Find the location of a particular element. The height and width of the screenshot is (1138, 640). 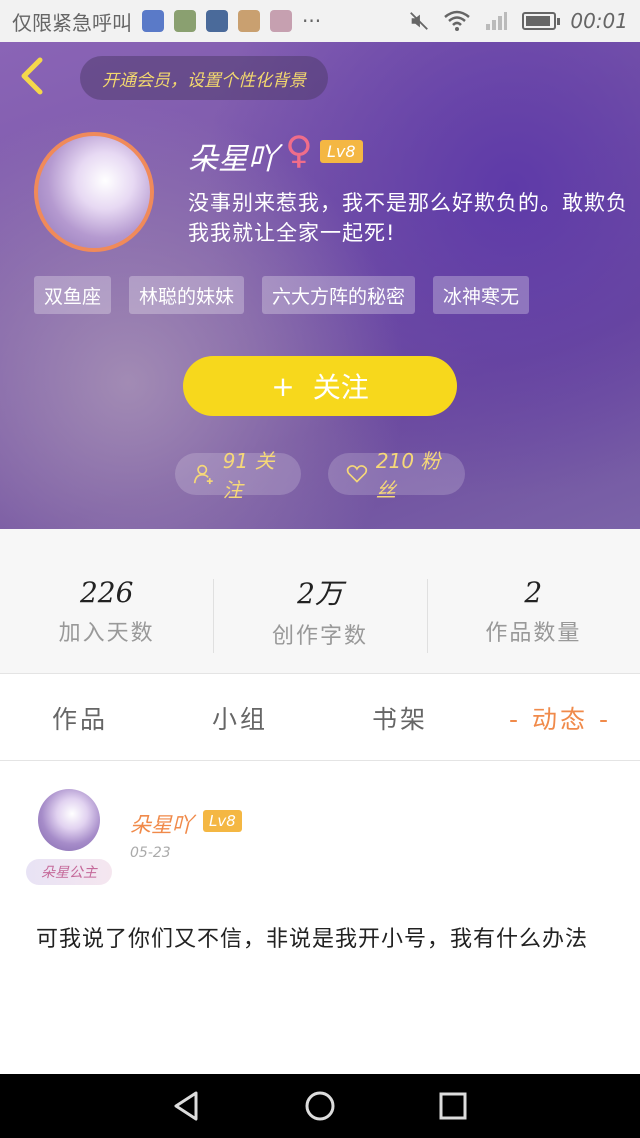

vip-background-prompt: 开通会员，设置个性化背景 is located at coordinates (204, 78).